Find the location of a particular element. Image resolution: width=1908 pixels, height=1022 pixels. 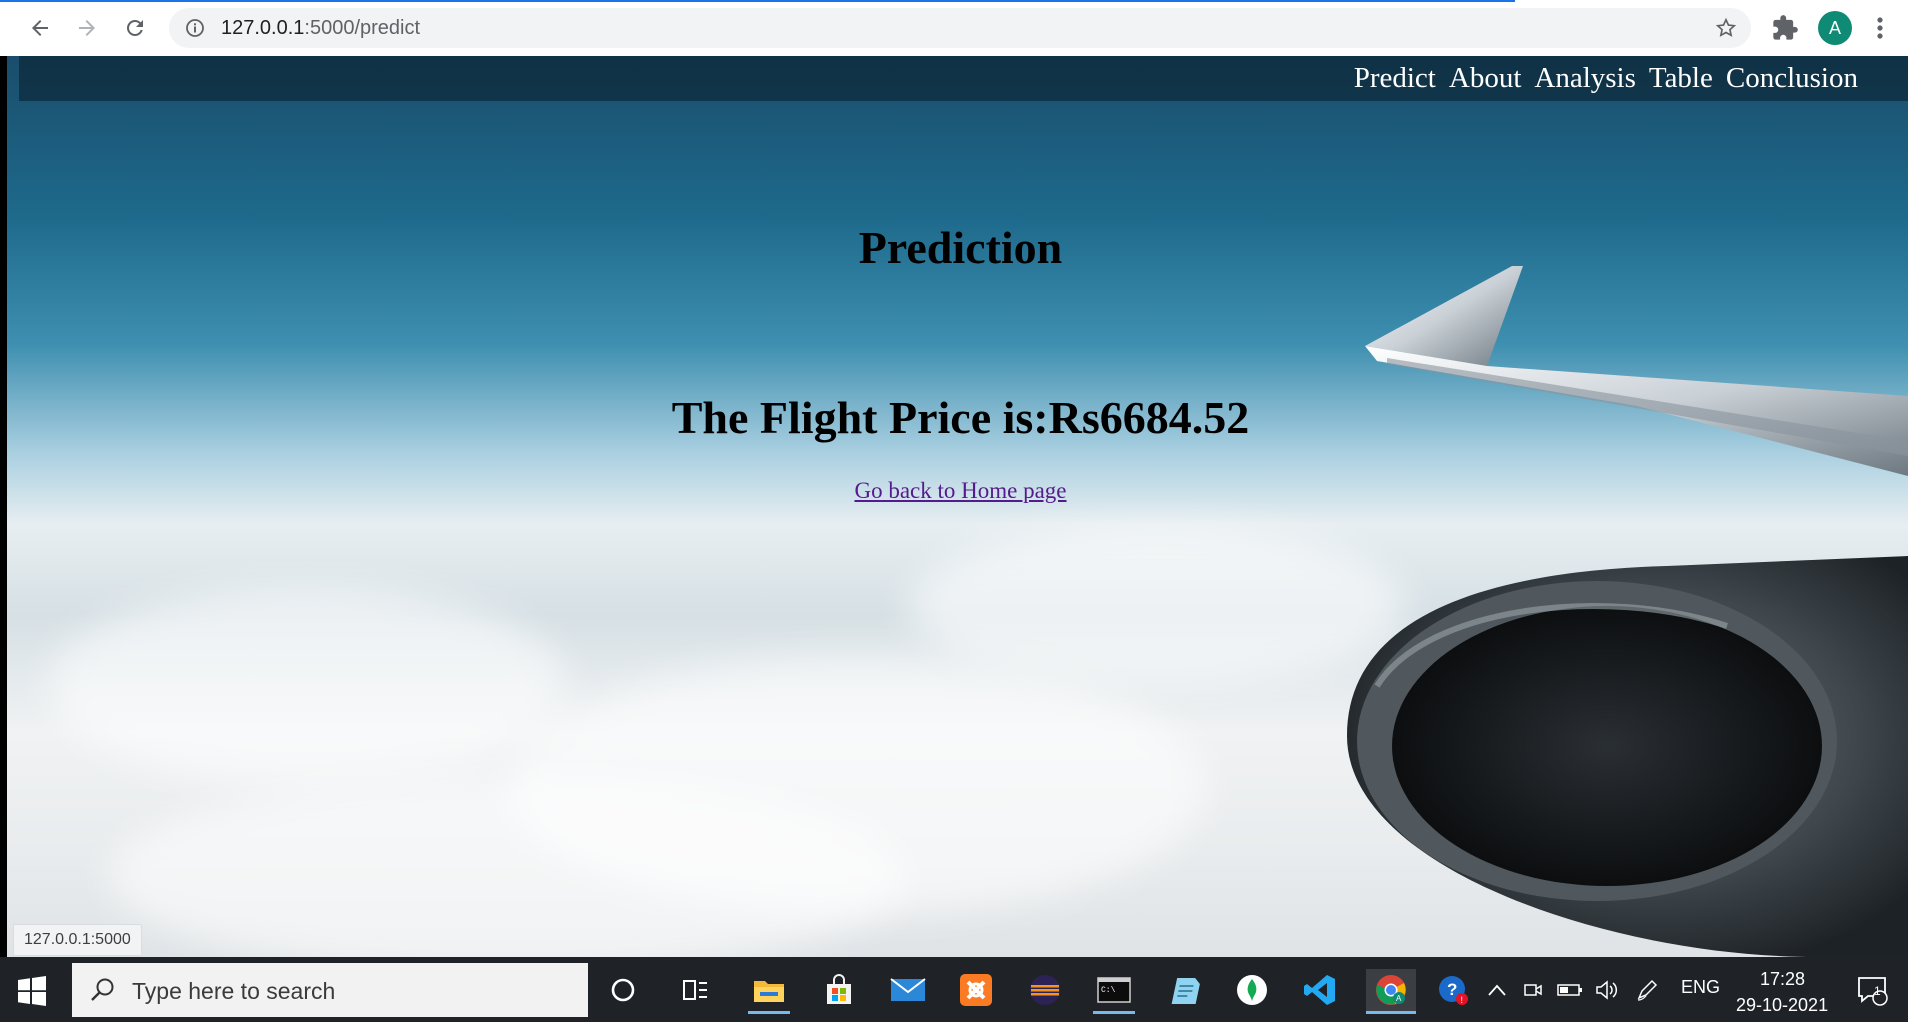

forward-button is located at coordinates (87, 28).